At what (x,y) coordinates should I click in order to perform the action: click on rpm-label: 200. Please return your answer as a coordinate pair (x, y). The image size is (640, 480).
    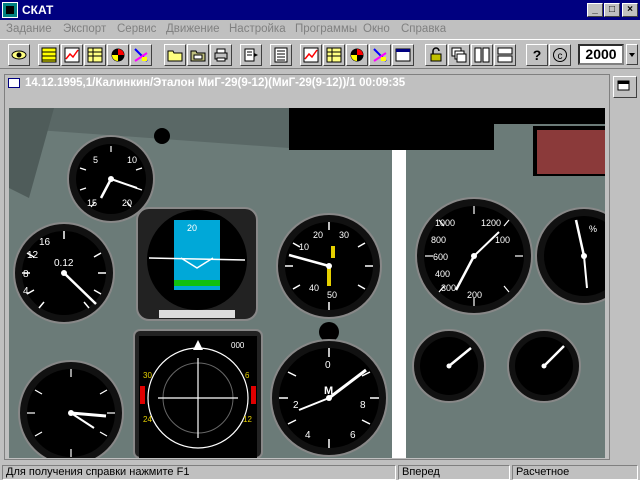
    Looking at the image, I should click on (474, 295).